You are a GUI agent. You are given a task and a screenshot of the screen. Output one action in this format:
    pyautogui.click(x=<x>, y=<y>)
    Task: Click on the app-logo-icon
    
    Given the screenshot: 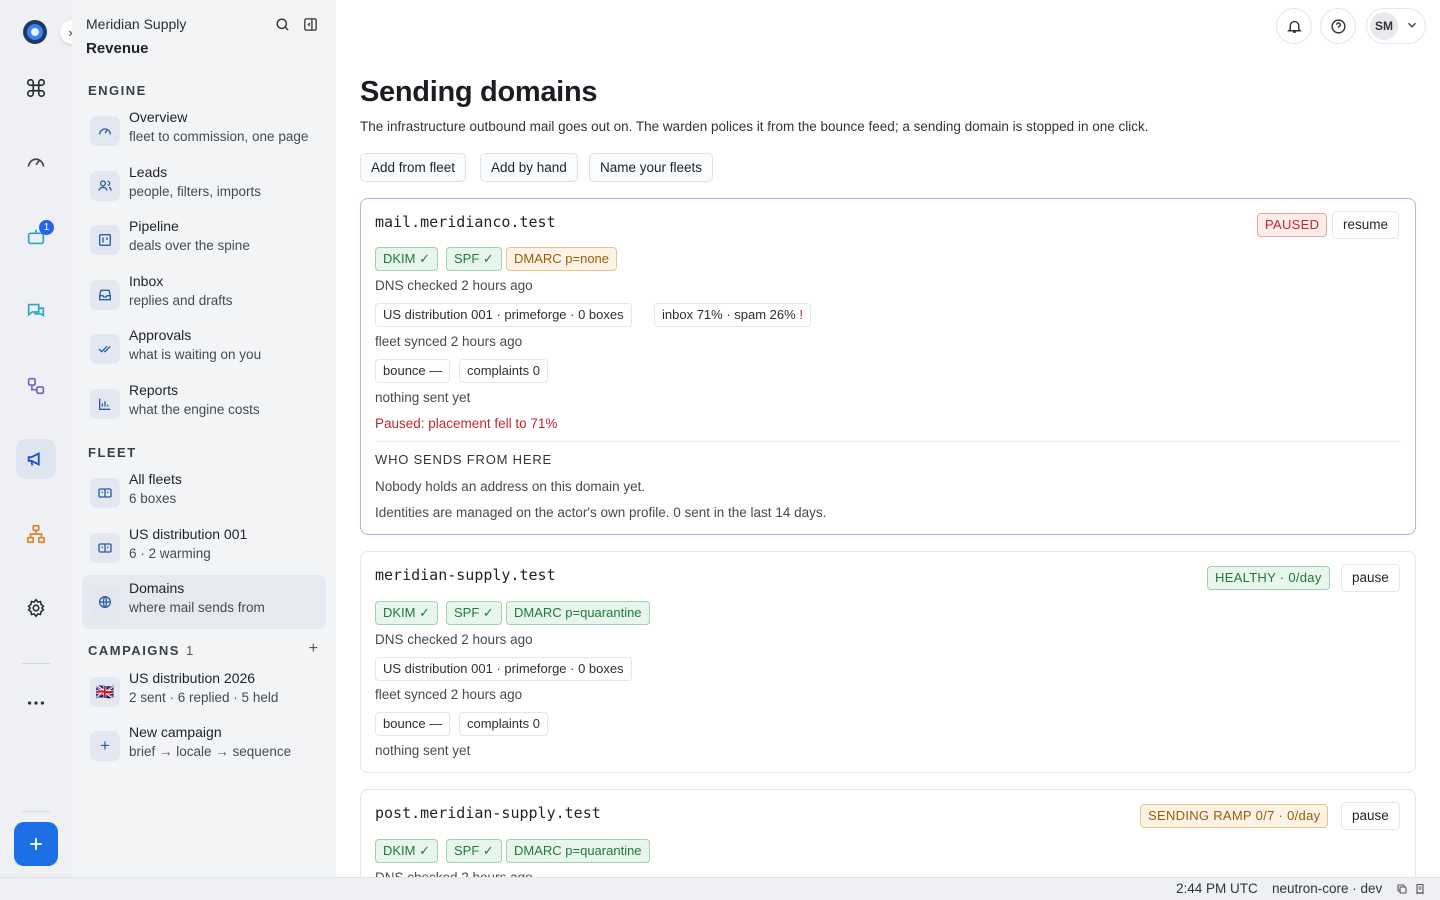 What is the action you would take?
    pyautogui.click(x=35, y=32)
    